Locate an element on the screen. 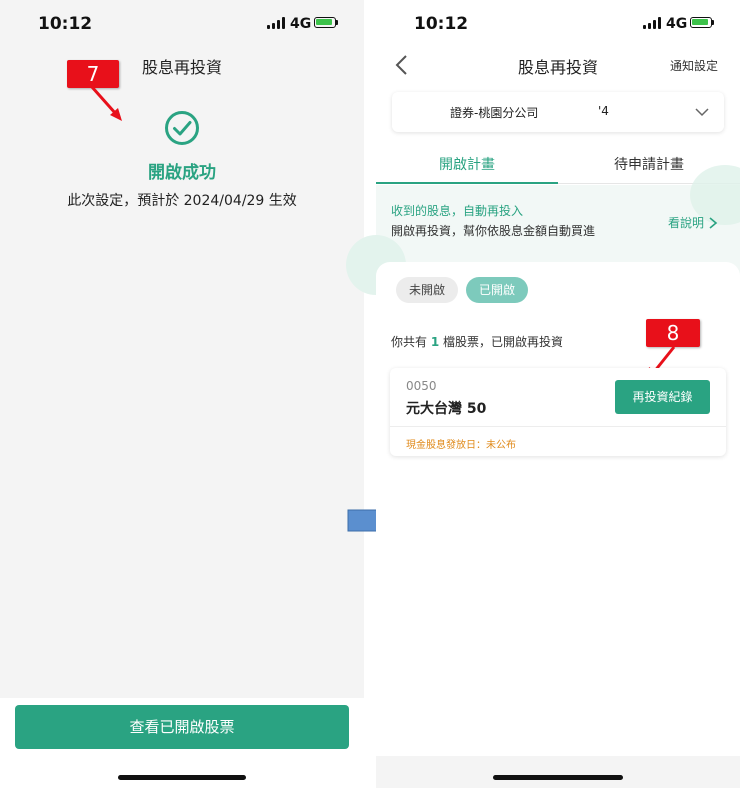 The image size is (740, 788). stock-code: 0050 is located at coordinates (421, 386).